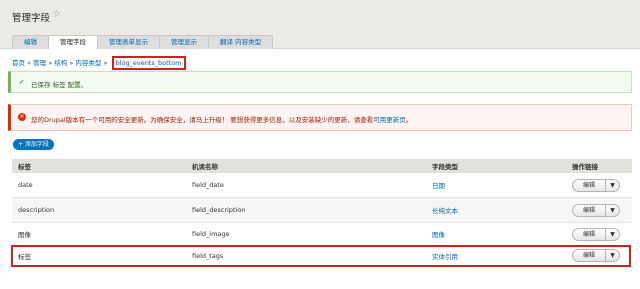  What do you see at coordinates (208, 185) in the screenshot?
I see `row-machine-name: field_date` at bounding box center [208, 185].